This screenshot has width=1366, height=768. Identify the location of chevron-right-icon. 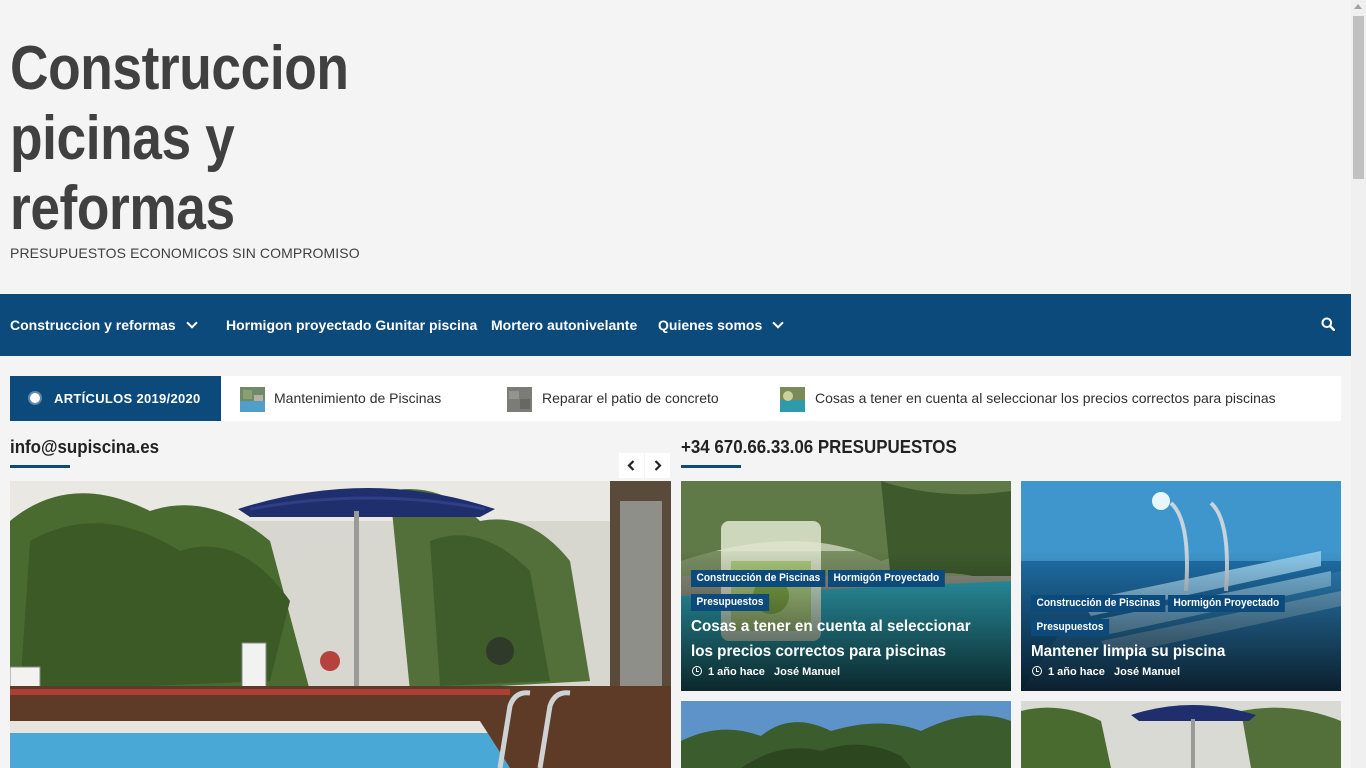
(658, 465).